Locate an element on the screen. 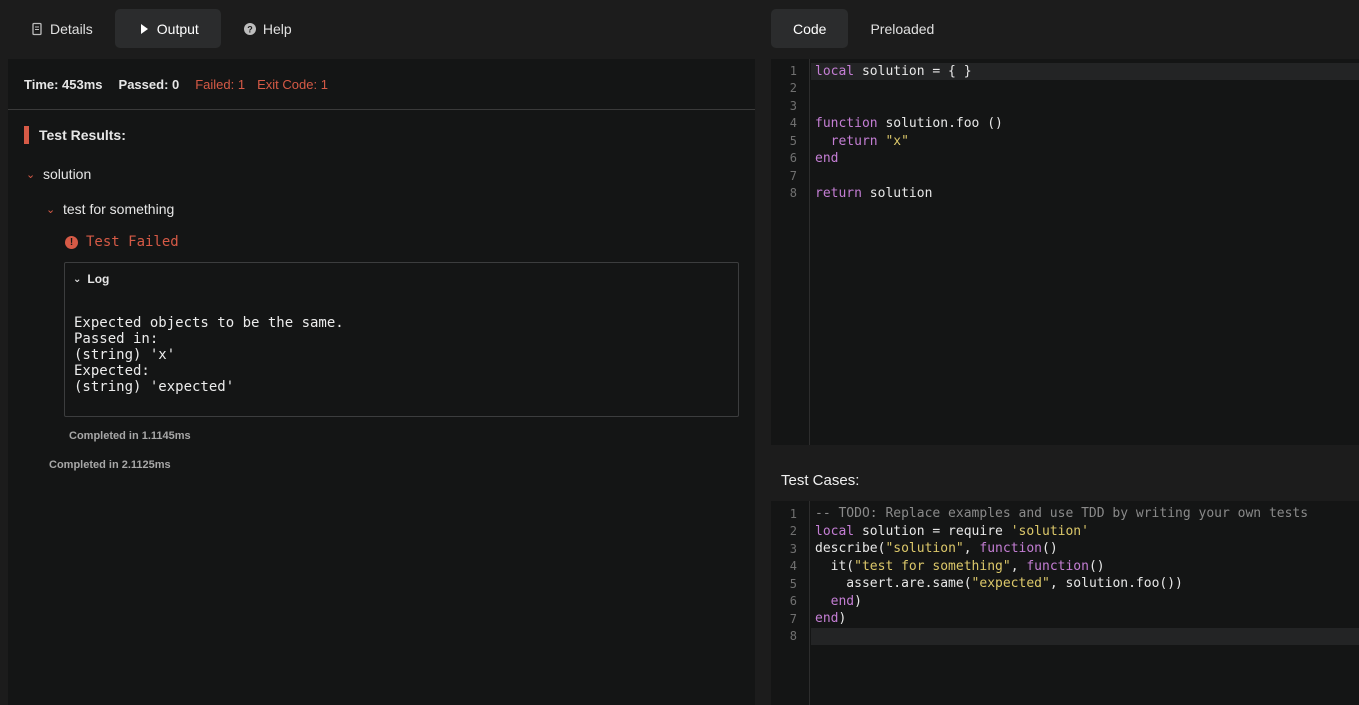 The width and height of the screenshot is (1359, 705). right-tab-bar: Code Preloaded is located at coordinates (863, 28).